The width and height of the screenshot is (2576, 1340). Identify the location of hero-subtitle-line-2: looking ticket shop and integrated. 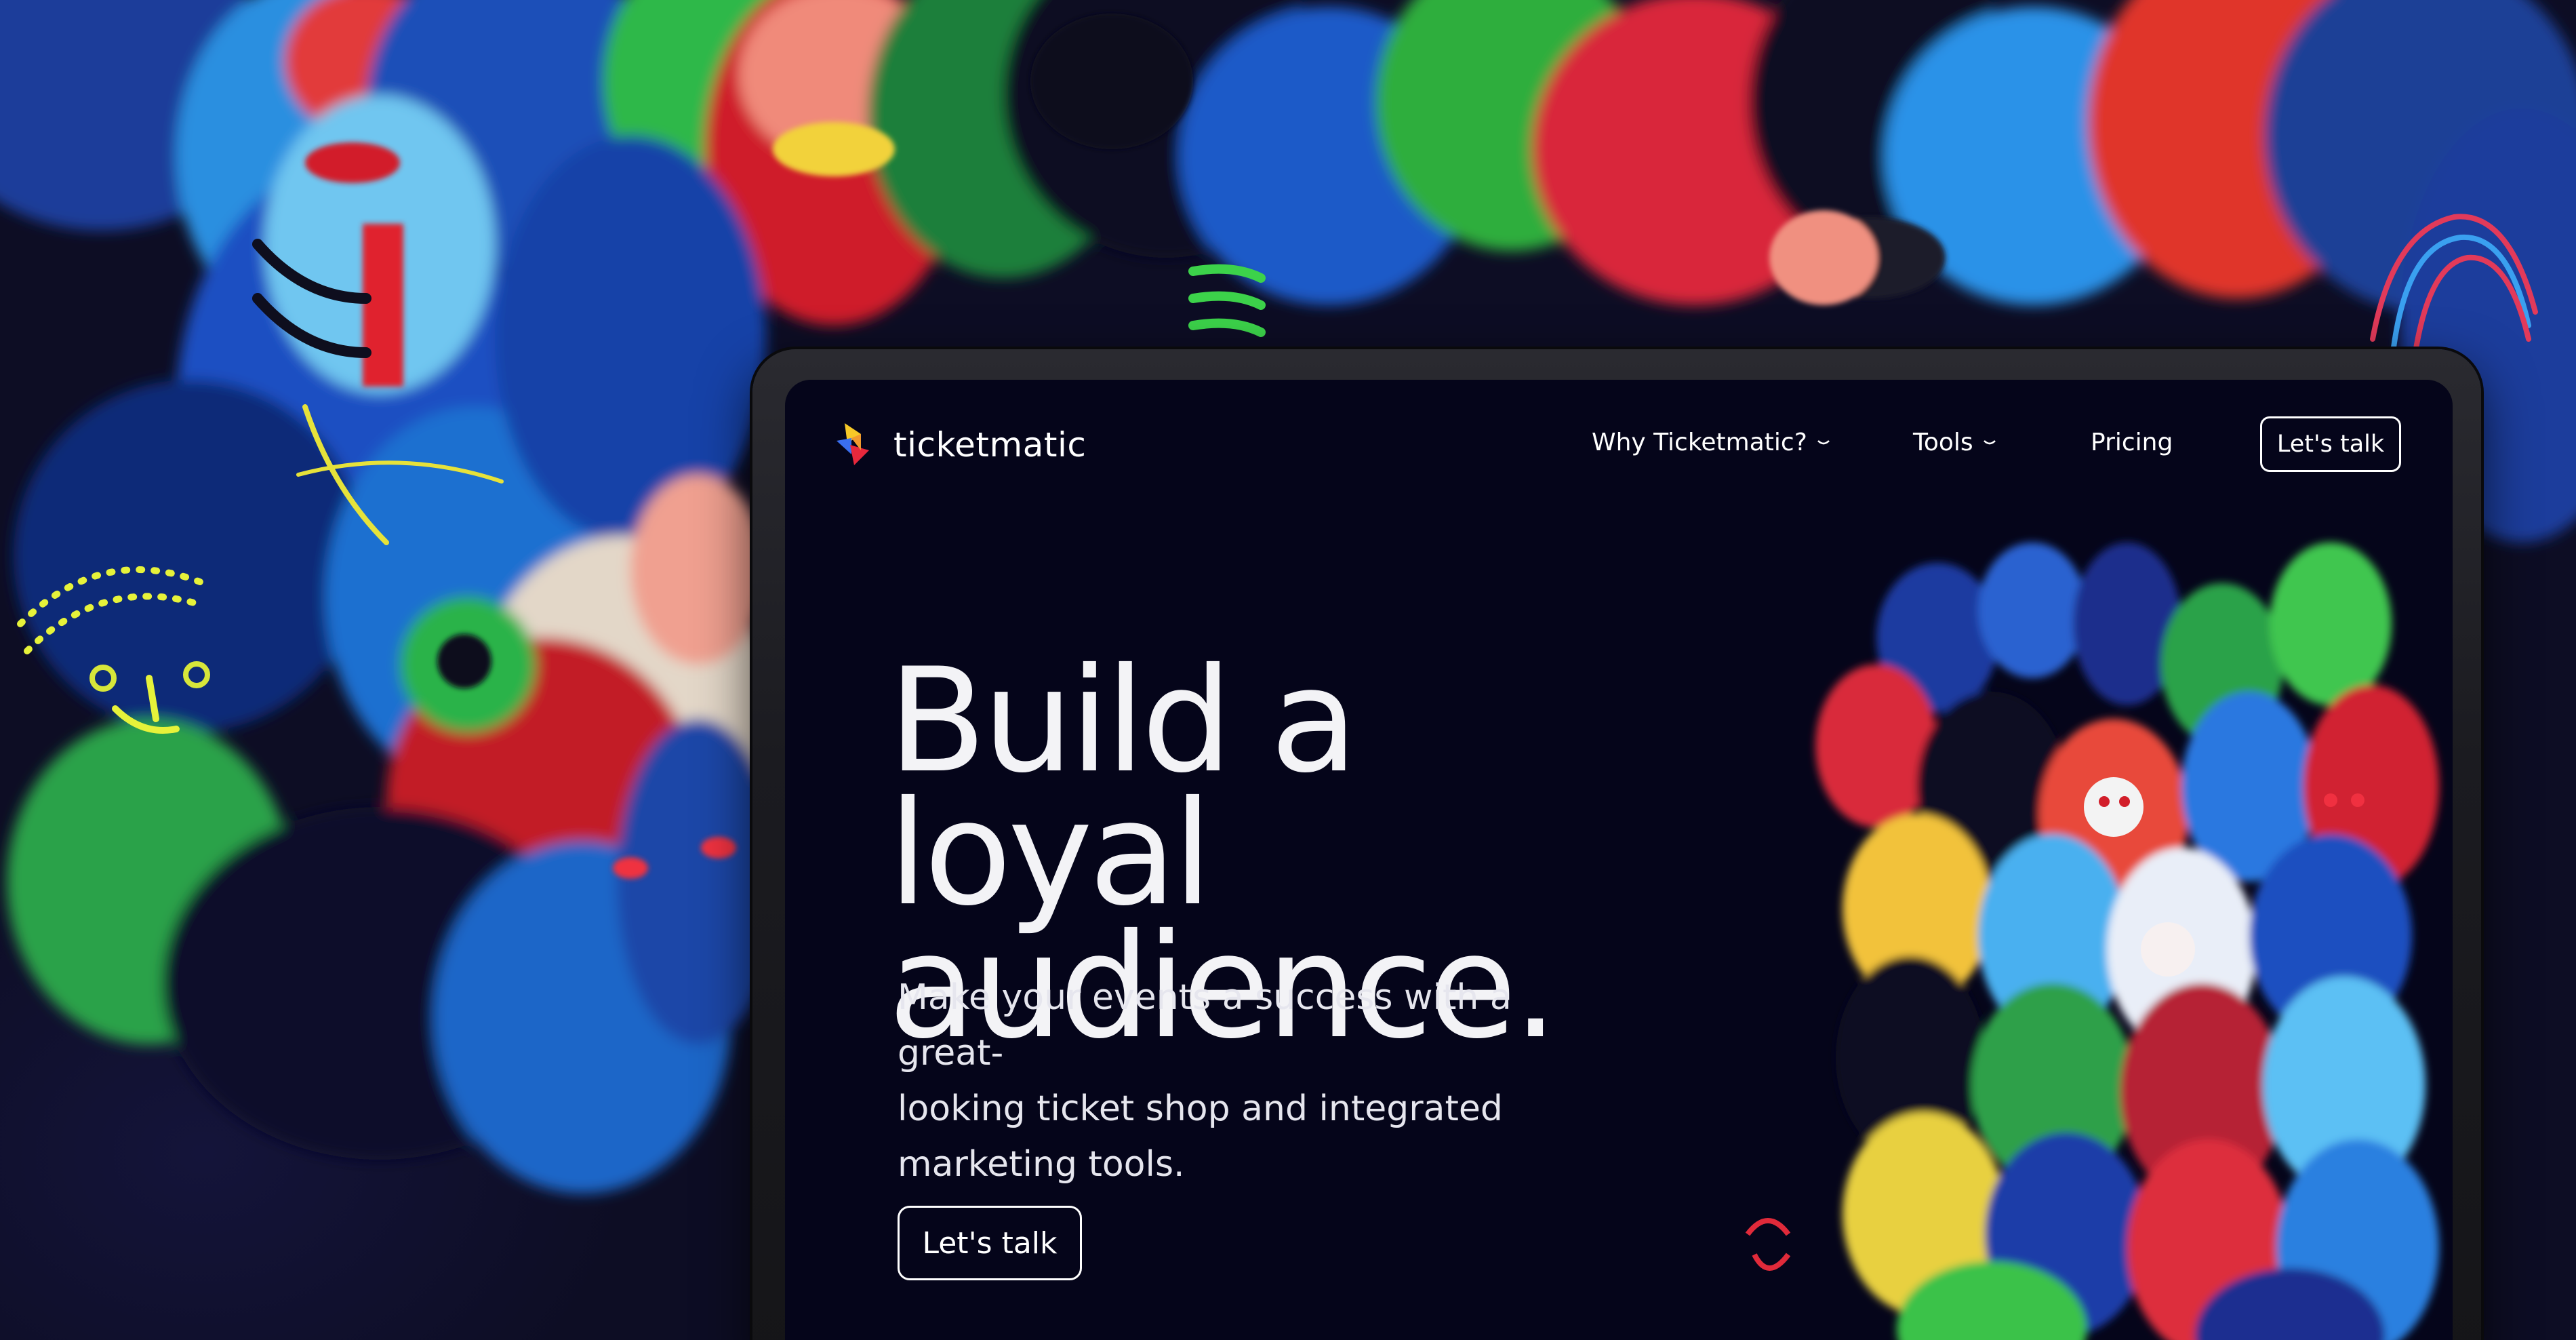
(1200, 1108).